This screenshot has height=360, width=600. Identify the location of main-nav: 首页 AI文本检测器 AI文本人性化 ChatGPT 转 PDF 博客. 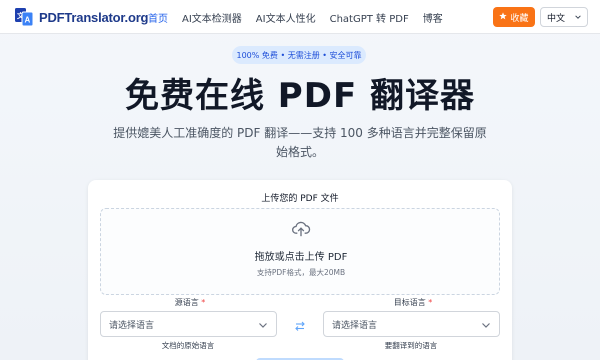
(302, 17).